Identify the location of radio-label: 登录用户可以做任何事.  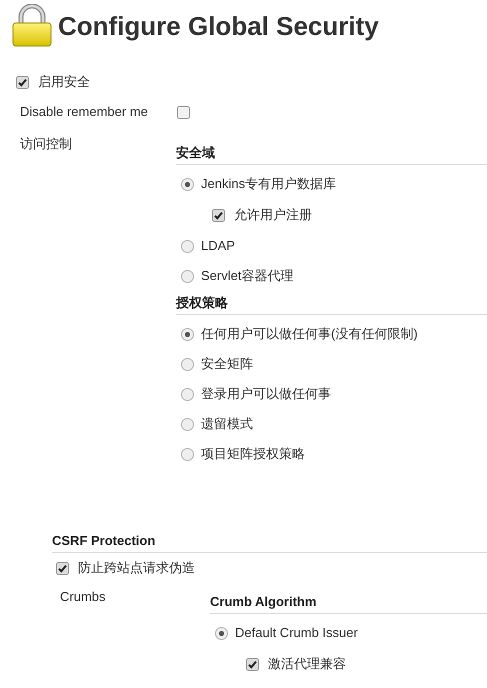
(266, 394).